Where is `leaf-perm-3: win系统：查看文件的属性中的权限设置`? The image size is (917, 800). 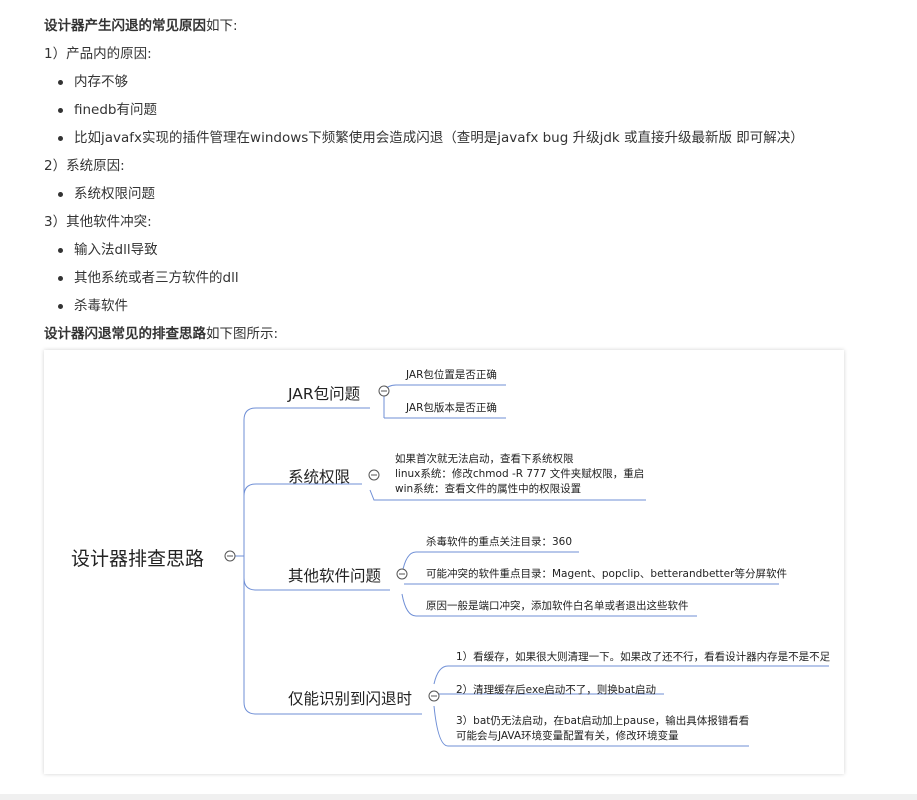 leaf-perm-3: win系统：查看文件的属性中的权限设置 is located at coordinates (488, 489).